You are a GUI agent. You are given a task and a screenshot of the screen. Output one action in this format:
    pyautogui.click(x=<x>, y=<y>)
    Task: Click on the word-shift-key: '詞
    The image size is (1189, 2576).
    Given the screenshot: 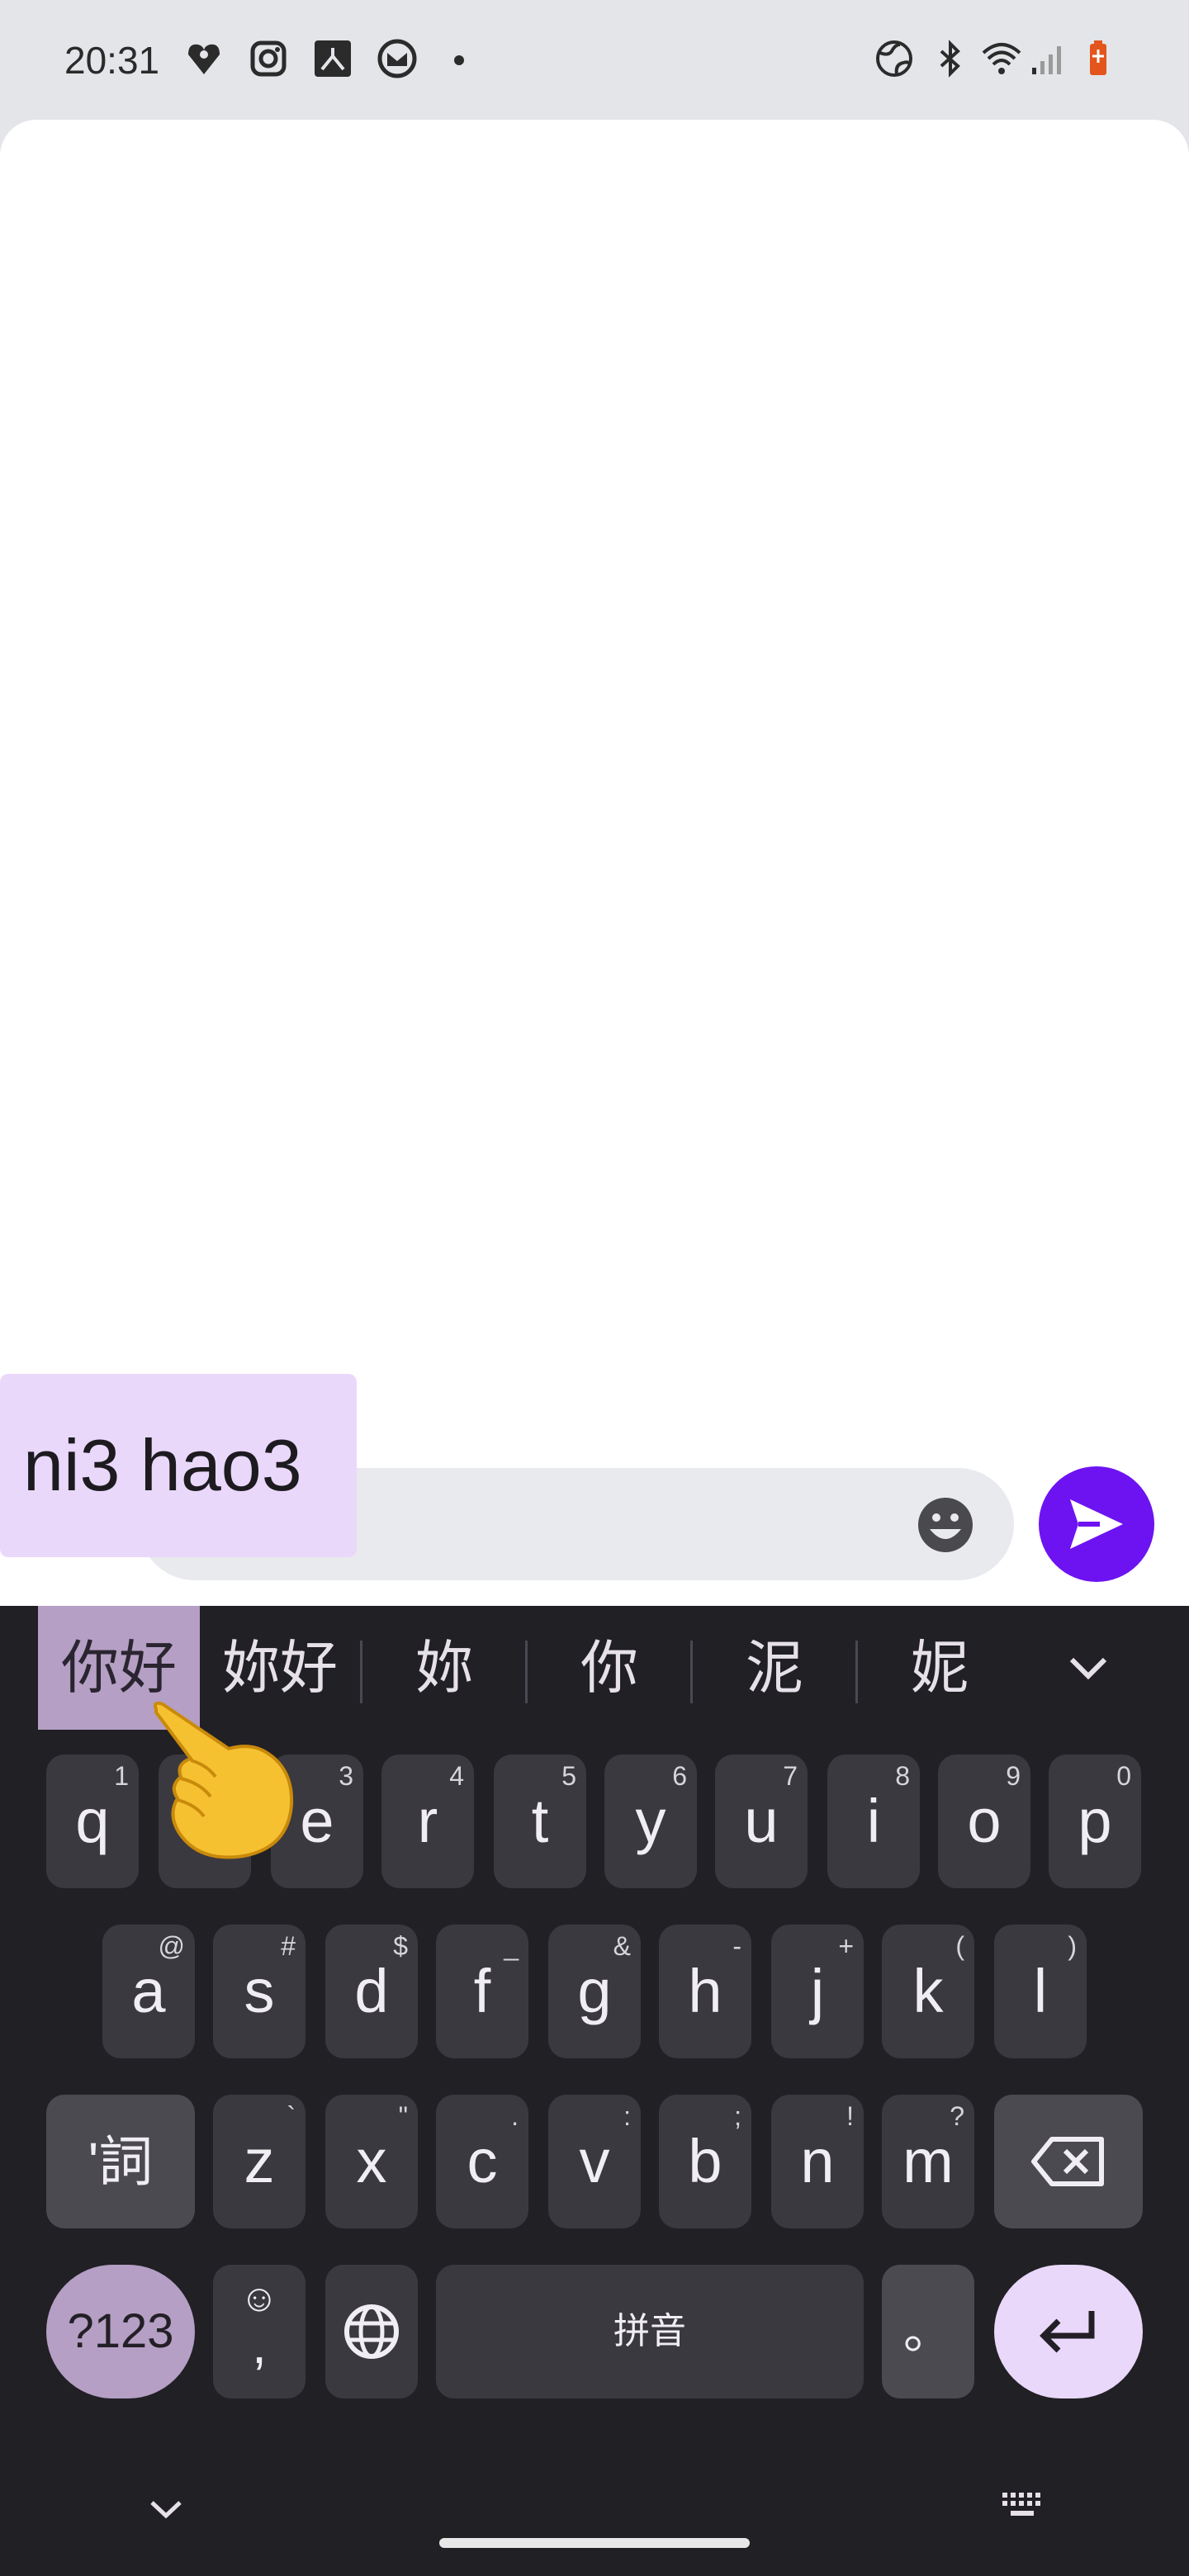 What is the action you would take?
    pyautogui.click(x=120, y=2161)
    